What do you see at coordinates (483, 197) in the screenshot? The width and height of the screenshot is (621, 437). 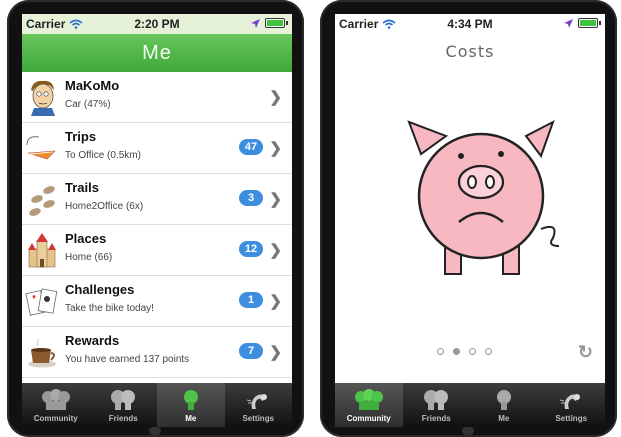 I see `sad-pig-illustration` at bounding box center [483, 197].